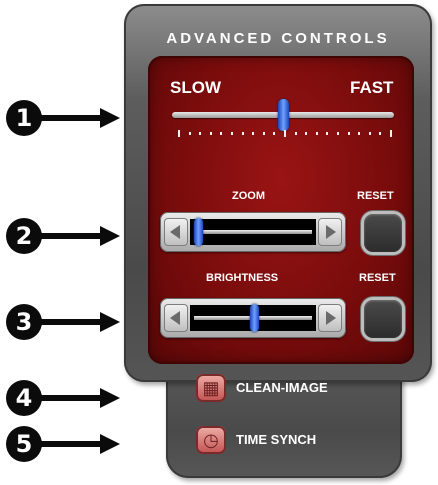 This screenshot has width=438, height=485. I want to click on zoom-left-arrow-button, so click(176, 232).